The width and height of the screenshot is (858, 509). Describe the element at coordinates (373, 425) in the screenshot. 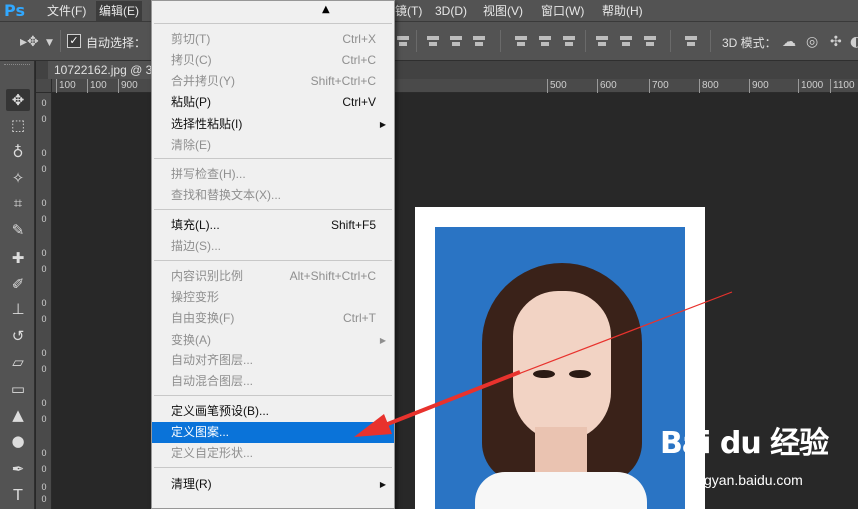

I see `annotation-arrowhead` at that location.